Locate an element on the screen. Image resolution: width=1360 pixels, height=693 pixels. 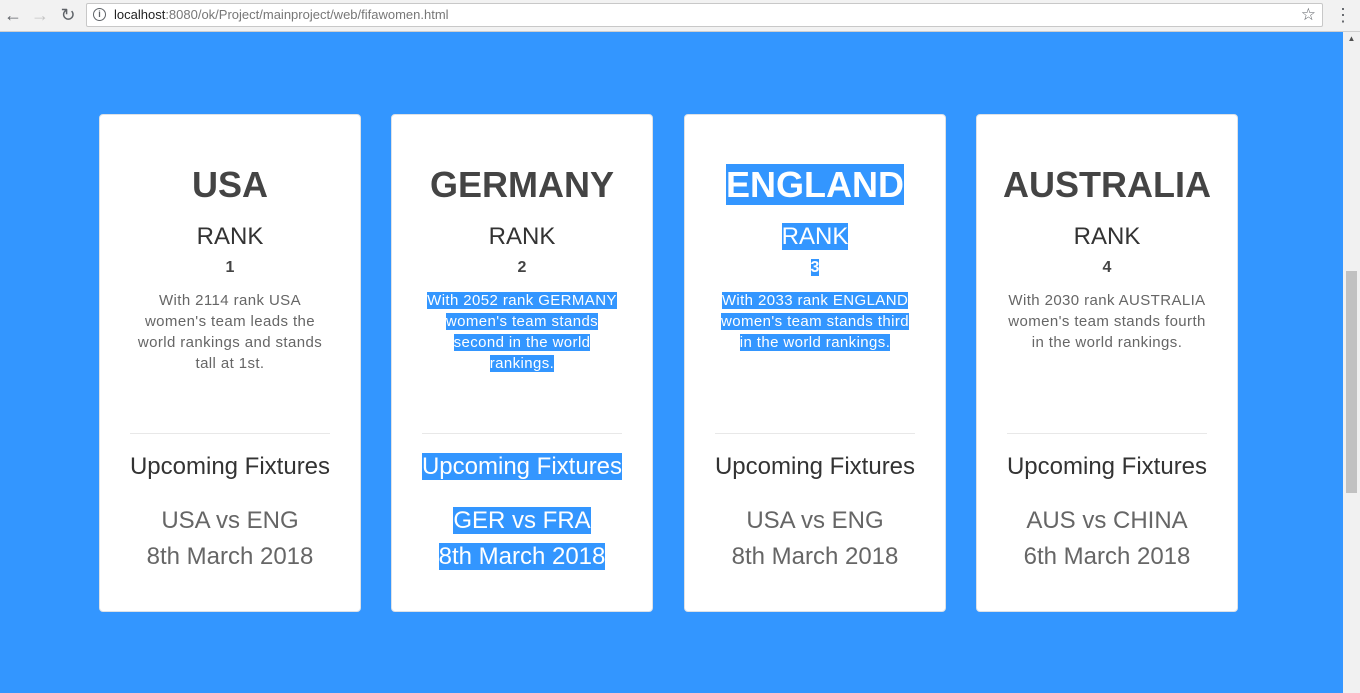
fixture-date-row: 8th March 2018 is located at coordinates (522, 557).